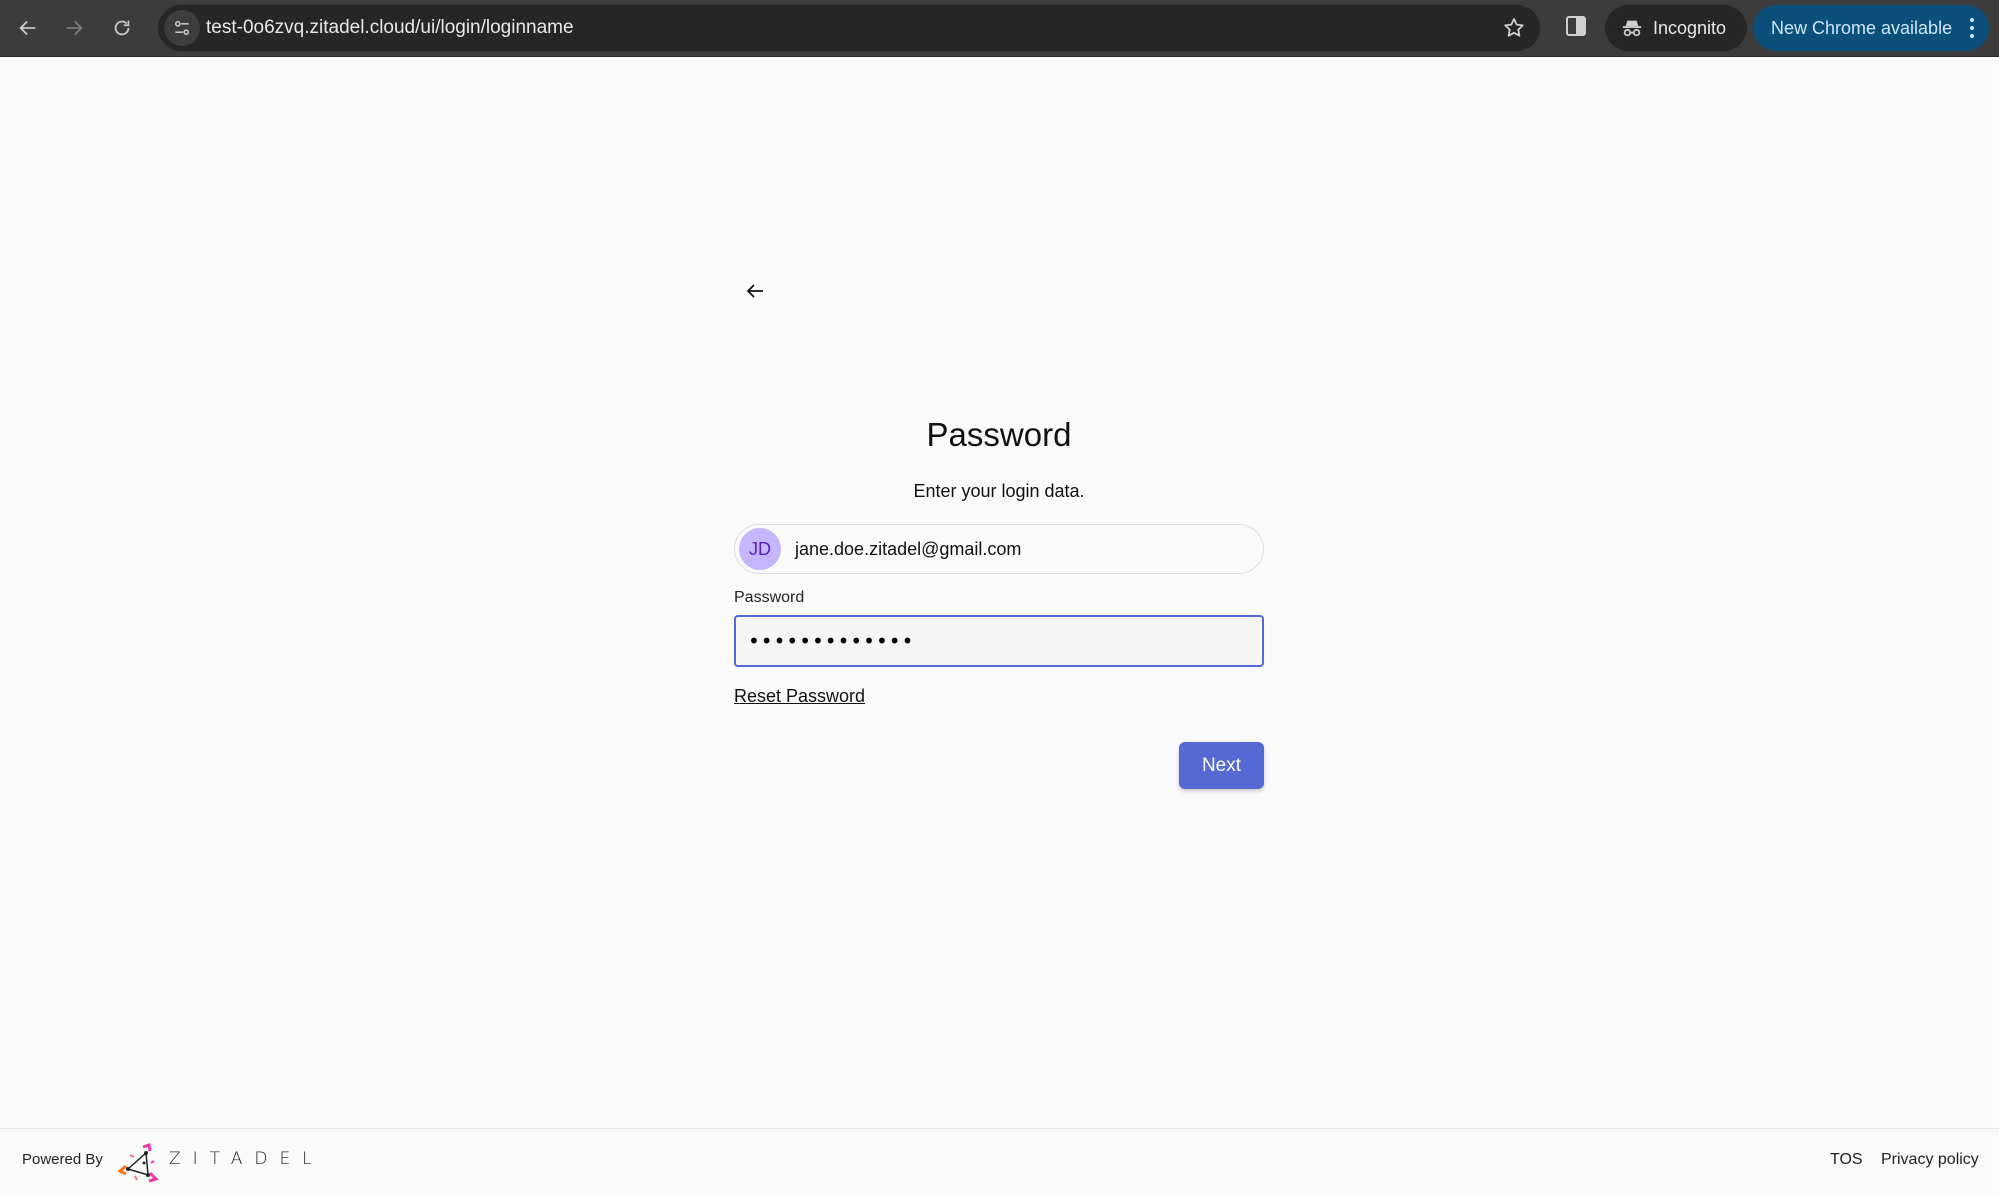  Describe the element at coordinates (999, 641) in the screenshot. I see `password-input` at that location.